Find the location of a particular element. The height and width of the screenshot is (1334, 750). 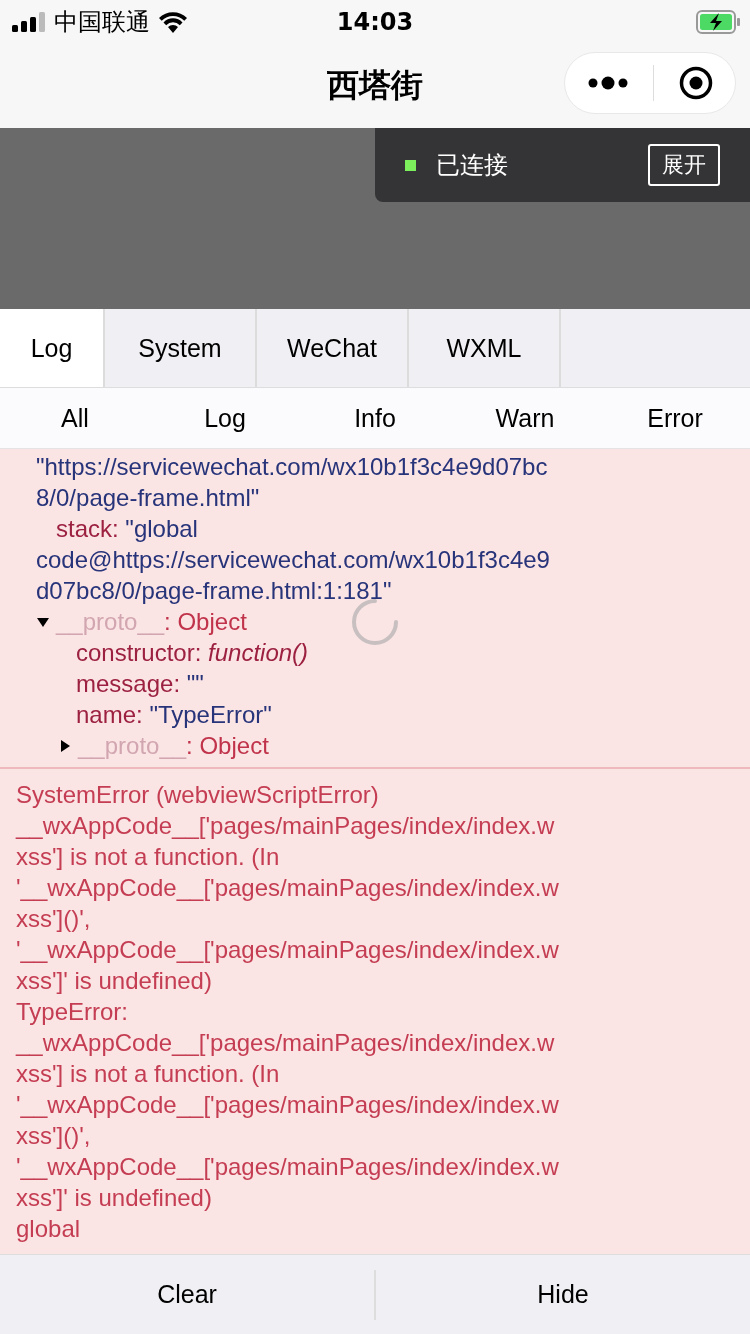

property-key: message: is located at coordinates (128, 683).